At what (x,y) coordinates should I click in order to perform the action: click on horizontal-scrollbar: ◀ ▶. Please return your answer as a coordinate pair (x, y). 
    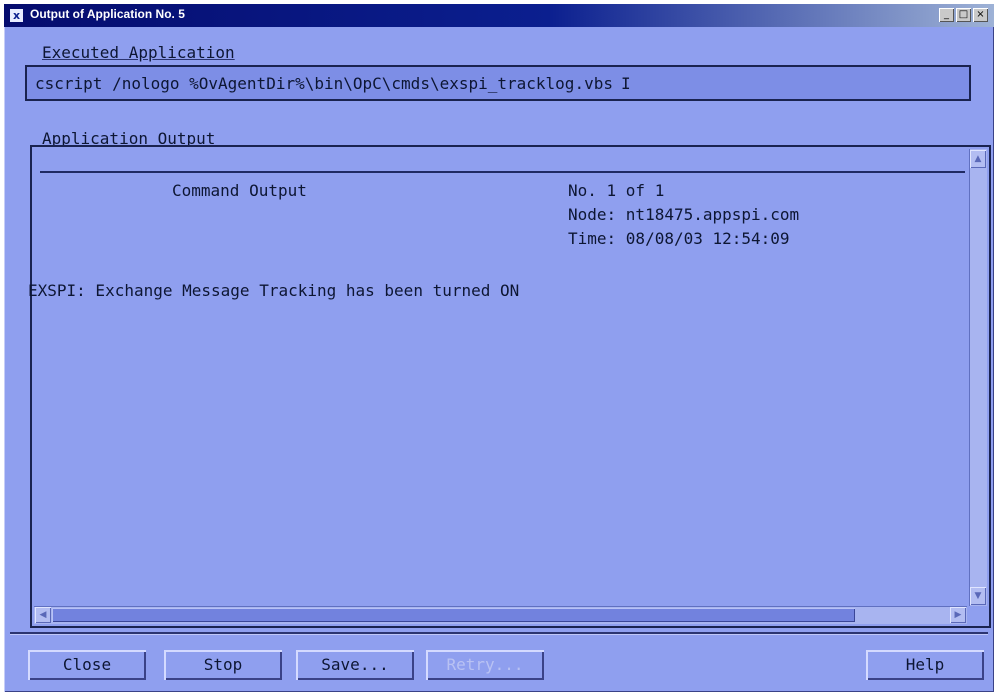
    Looking at the image, I should click on (500, 615).